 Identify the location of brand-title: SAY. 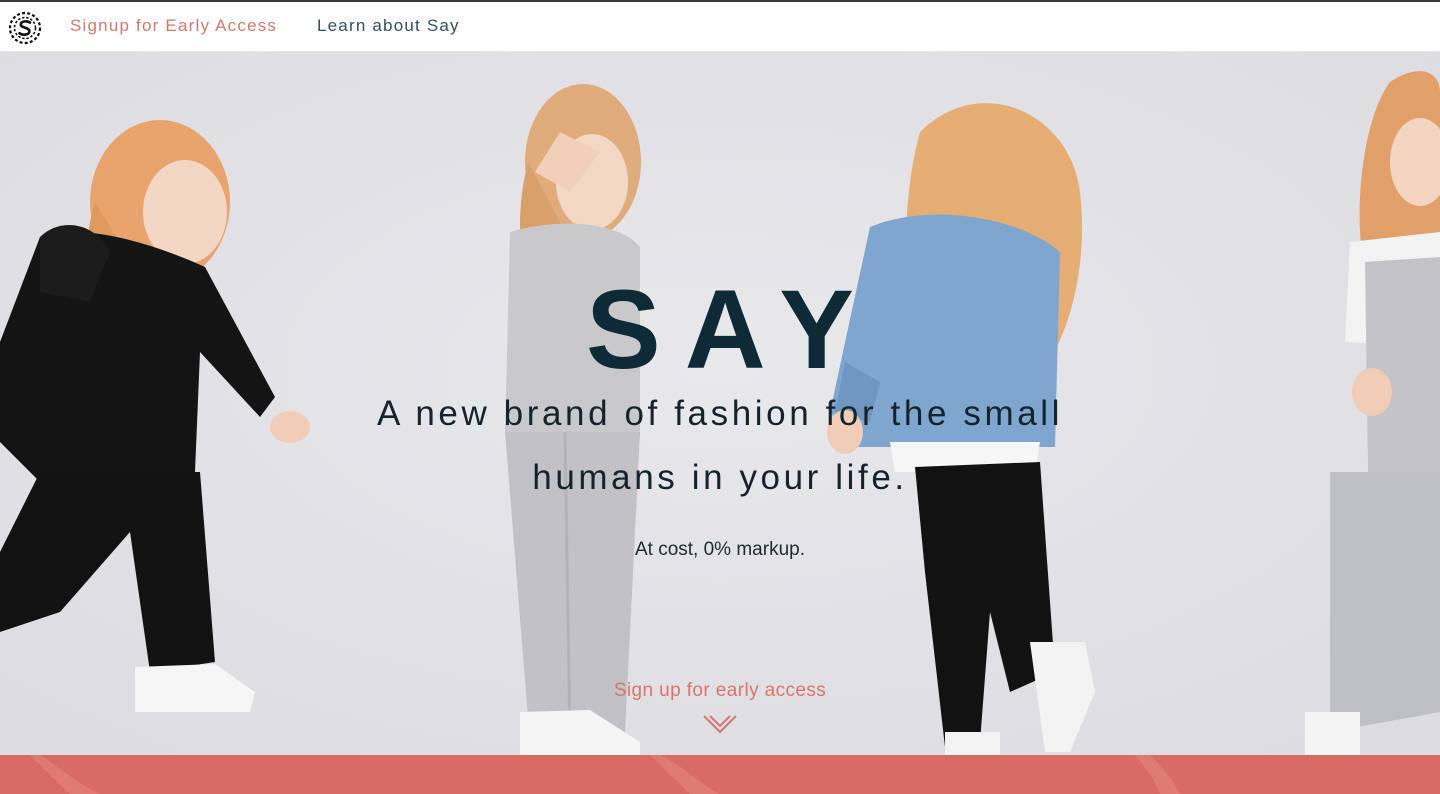
(731, 329).